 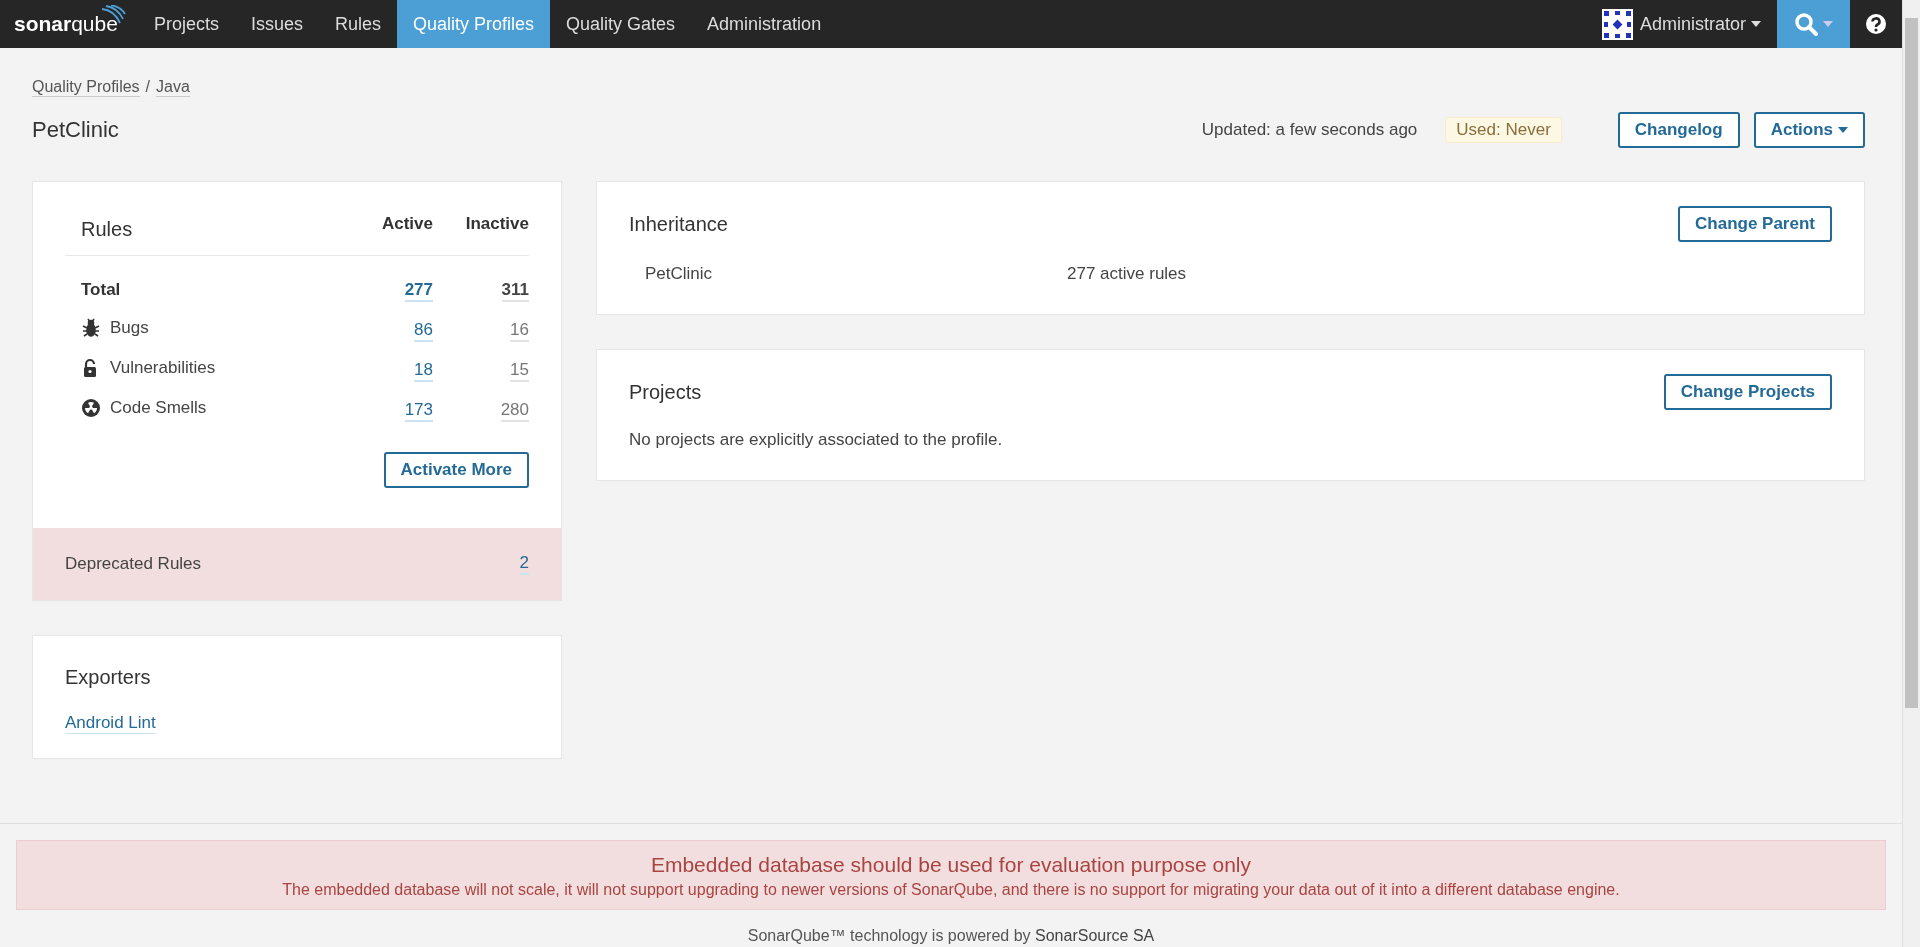 I want to click on sonarqube-logo: sonarqube, so click(x=69, y=24).